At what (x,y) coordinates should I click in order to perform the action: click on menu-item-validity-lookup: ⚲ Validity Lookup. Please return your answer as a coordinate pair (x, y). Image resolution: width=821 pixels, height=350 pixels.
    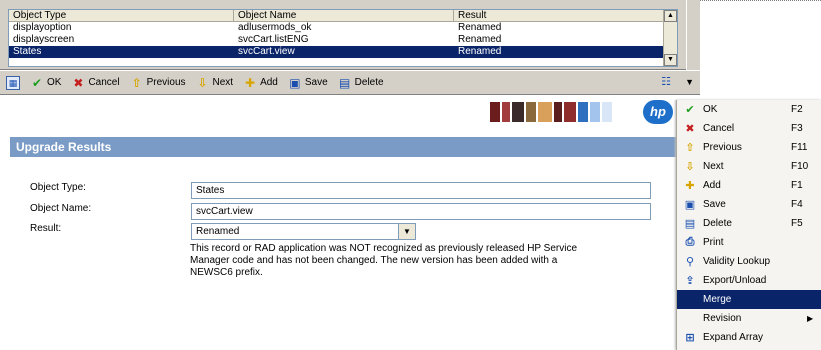
    Looking at the image, I should click on (749, 261).